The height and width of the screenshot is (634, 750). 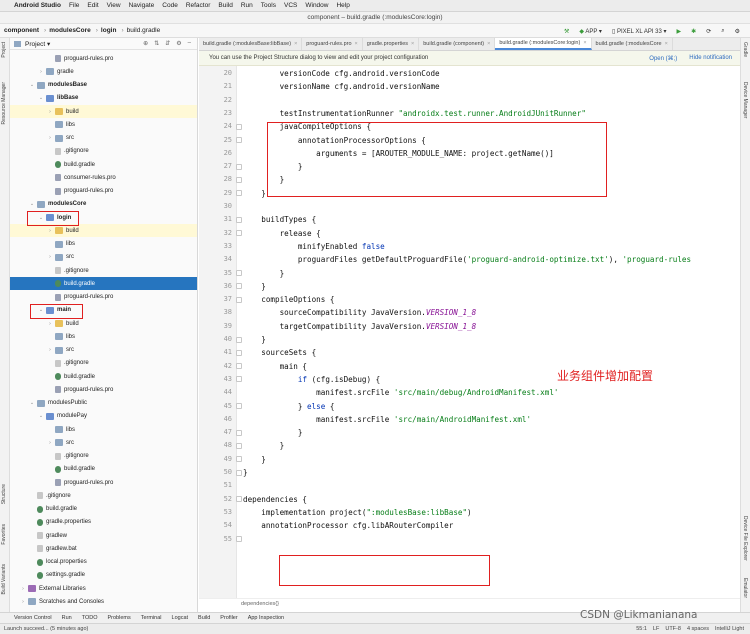 What do you see at coordinates (4, 579) in the screenshot?
I see `tool-tab-build-variants: Build Variants` at bounding box center [4, 579].